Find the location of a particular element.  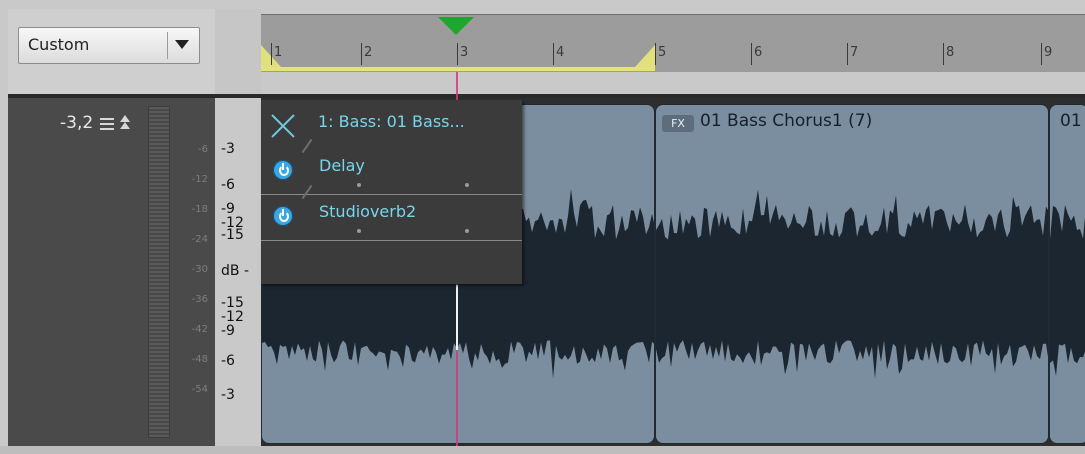

ruler-label: 9 is located at coordinates (1048, 52).